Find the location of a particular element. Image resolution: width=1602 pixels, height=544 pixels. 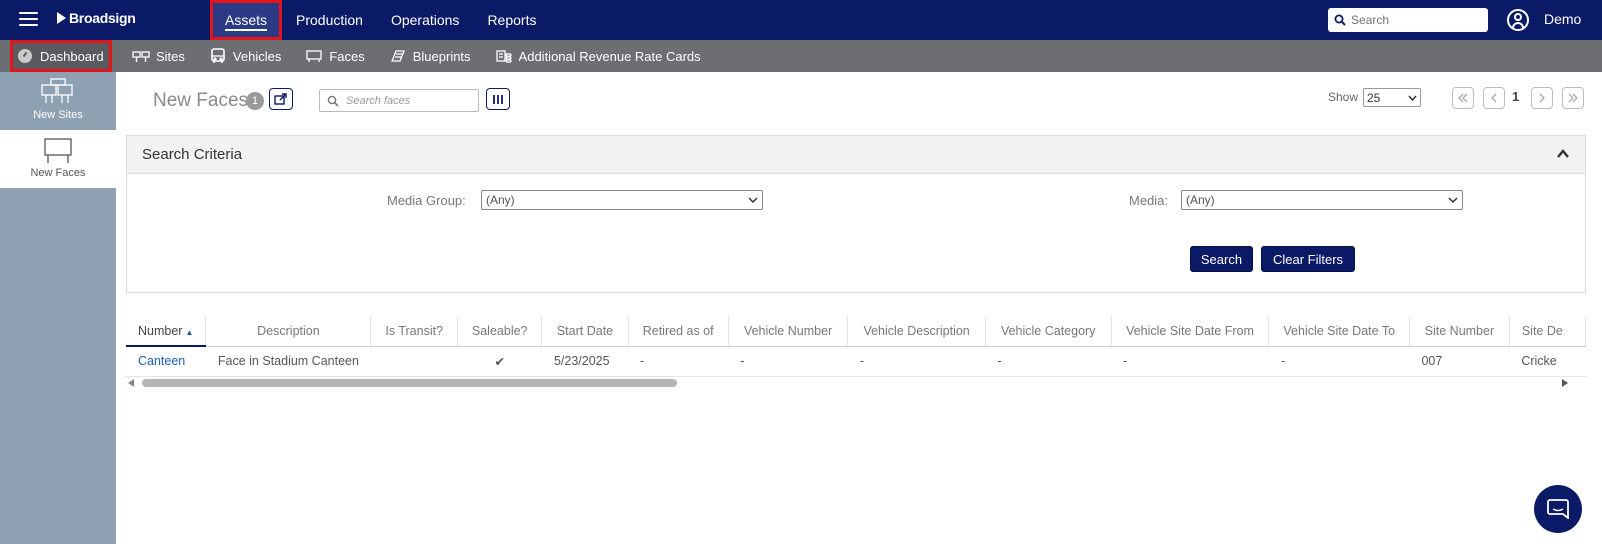

user-account-icon is located at coordinates (1518, 20).